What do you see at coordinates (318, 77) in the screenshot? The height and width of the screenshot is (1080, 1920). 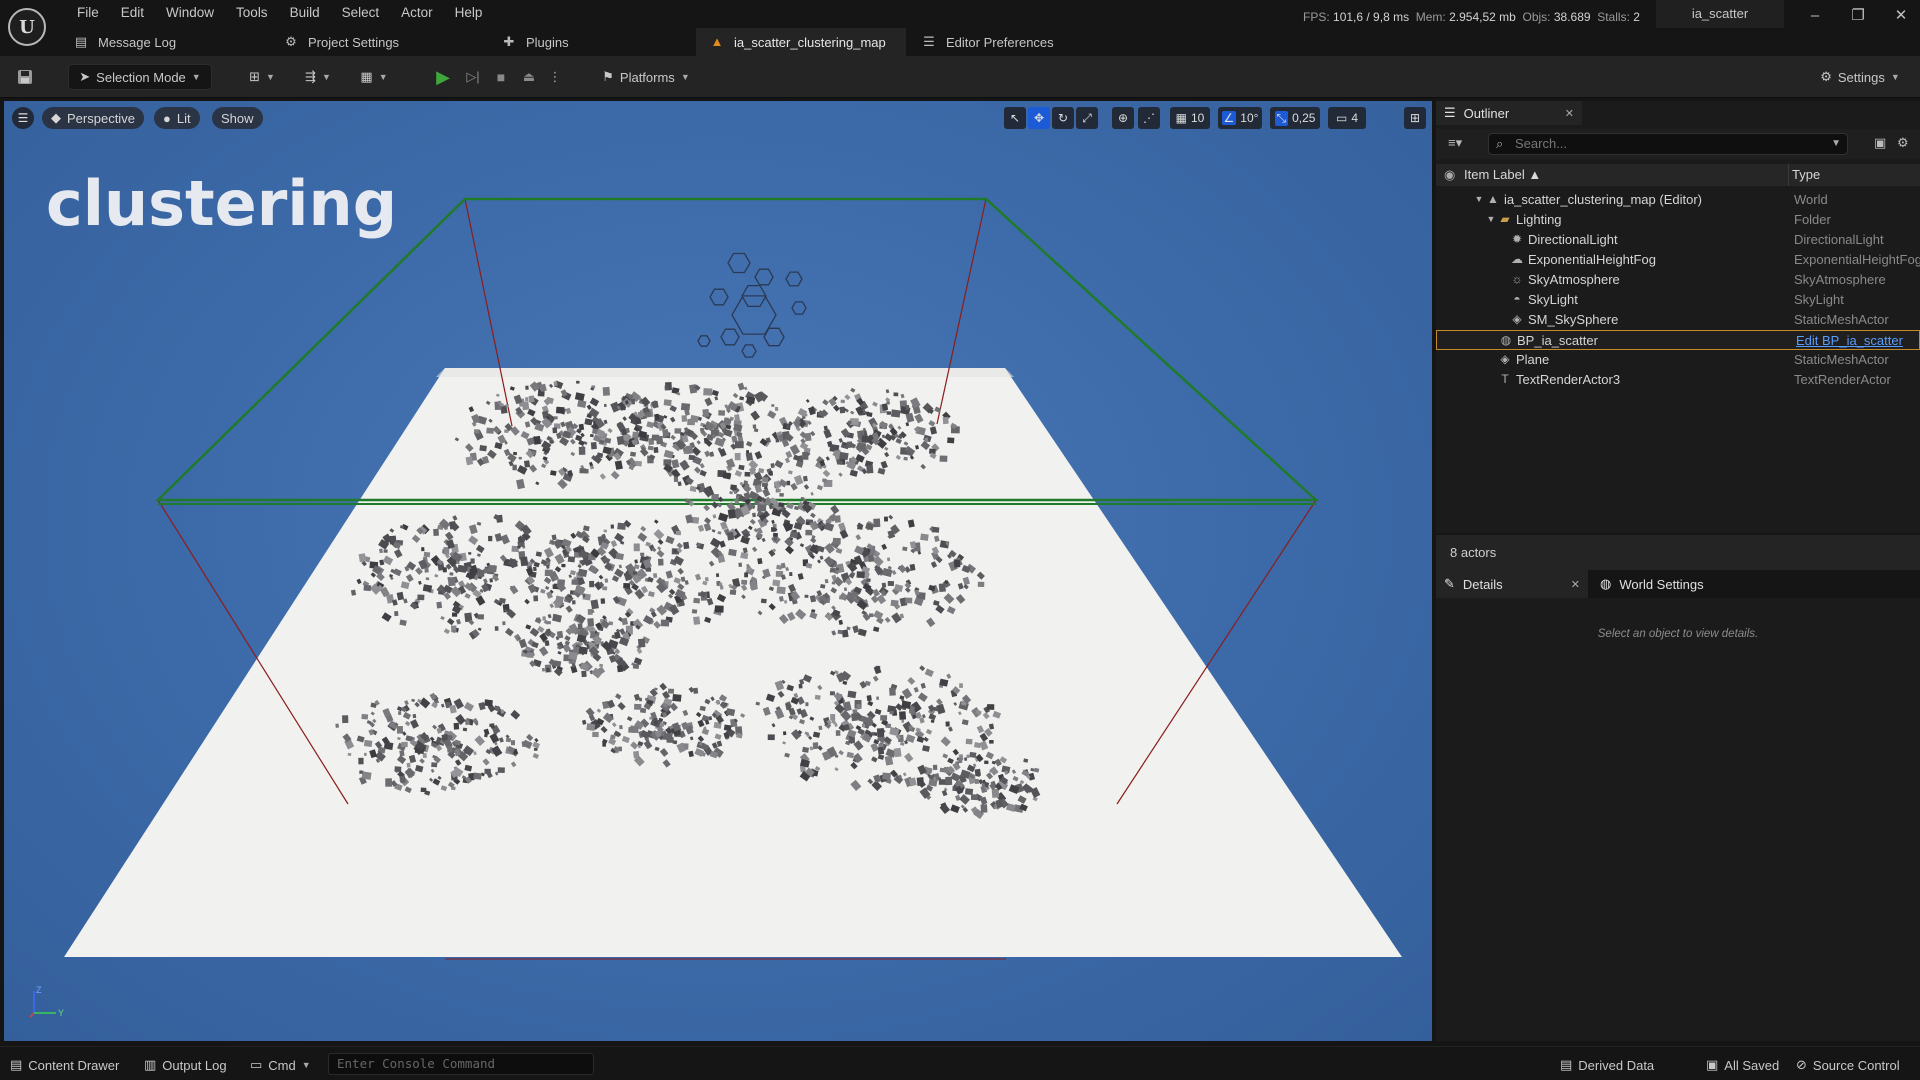 I see `blueprint-button: ⇶ ▼` at bounding box center [318, 77].